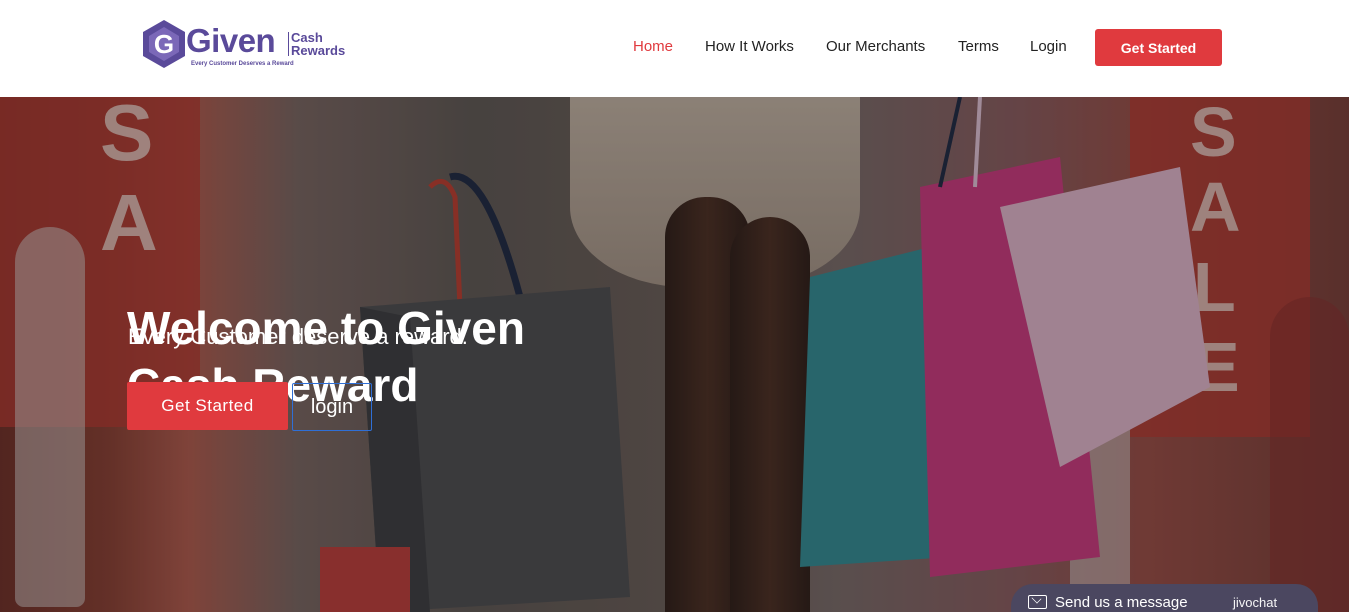 The image size is (1349, 612). Describe the element at coordinates (288, 44) in the screenshot. I see `logo-divider` at that location.